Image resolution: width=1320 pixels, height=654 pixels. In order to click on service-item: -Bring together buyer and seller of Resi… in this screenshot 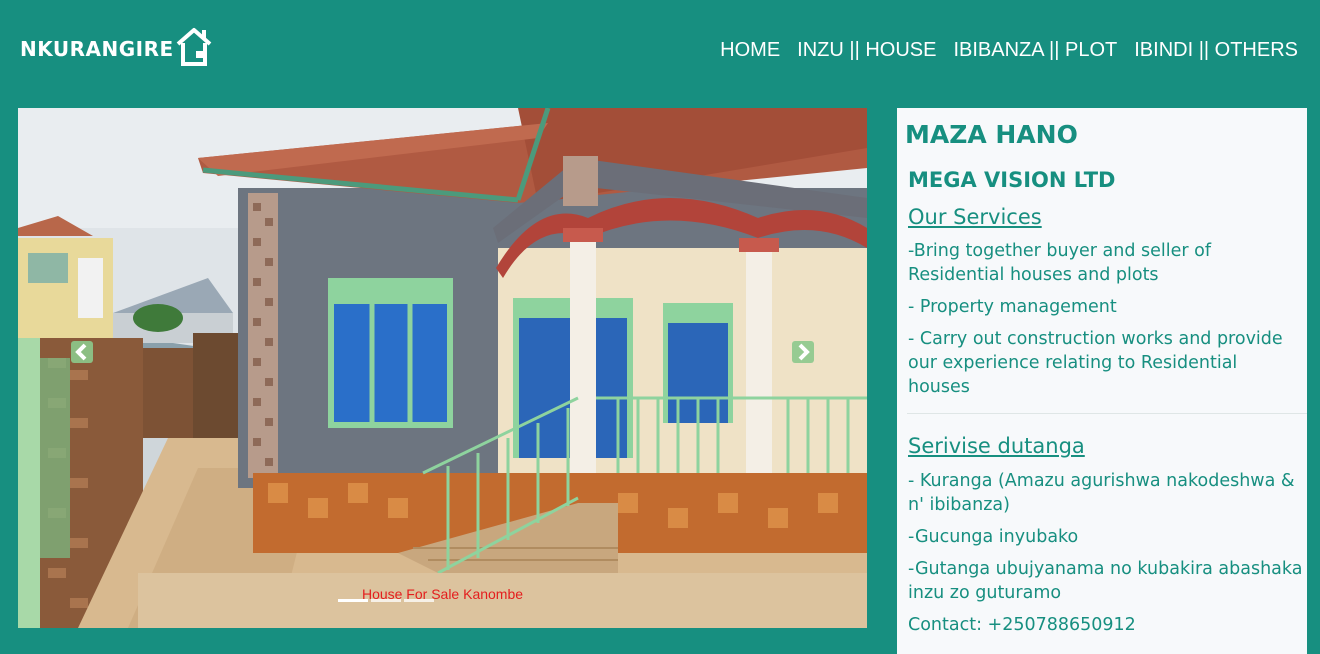, I will do `click(1060, 263)`.